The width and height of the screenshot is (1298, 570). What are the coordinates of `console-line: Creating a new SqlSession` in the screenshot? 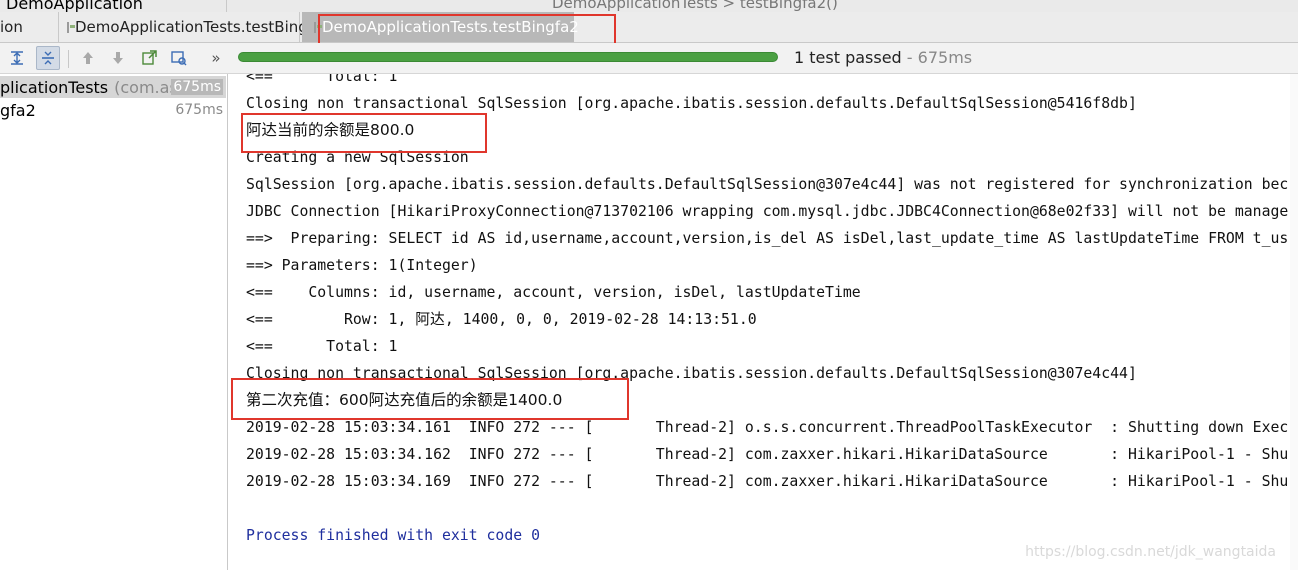 It's located at (357, 157).